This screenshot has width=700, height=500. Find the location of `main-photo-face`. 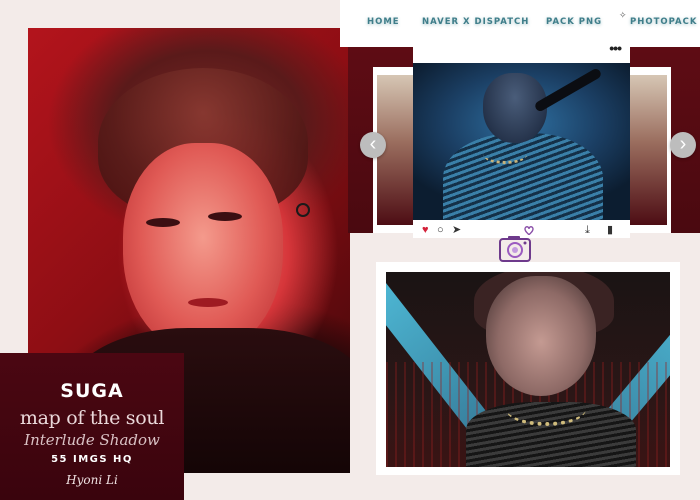

main-photo-face is located at coordinates (203, 248).